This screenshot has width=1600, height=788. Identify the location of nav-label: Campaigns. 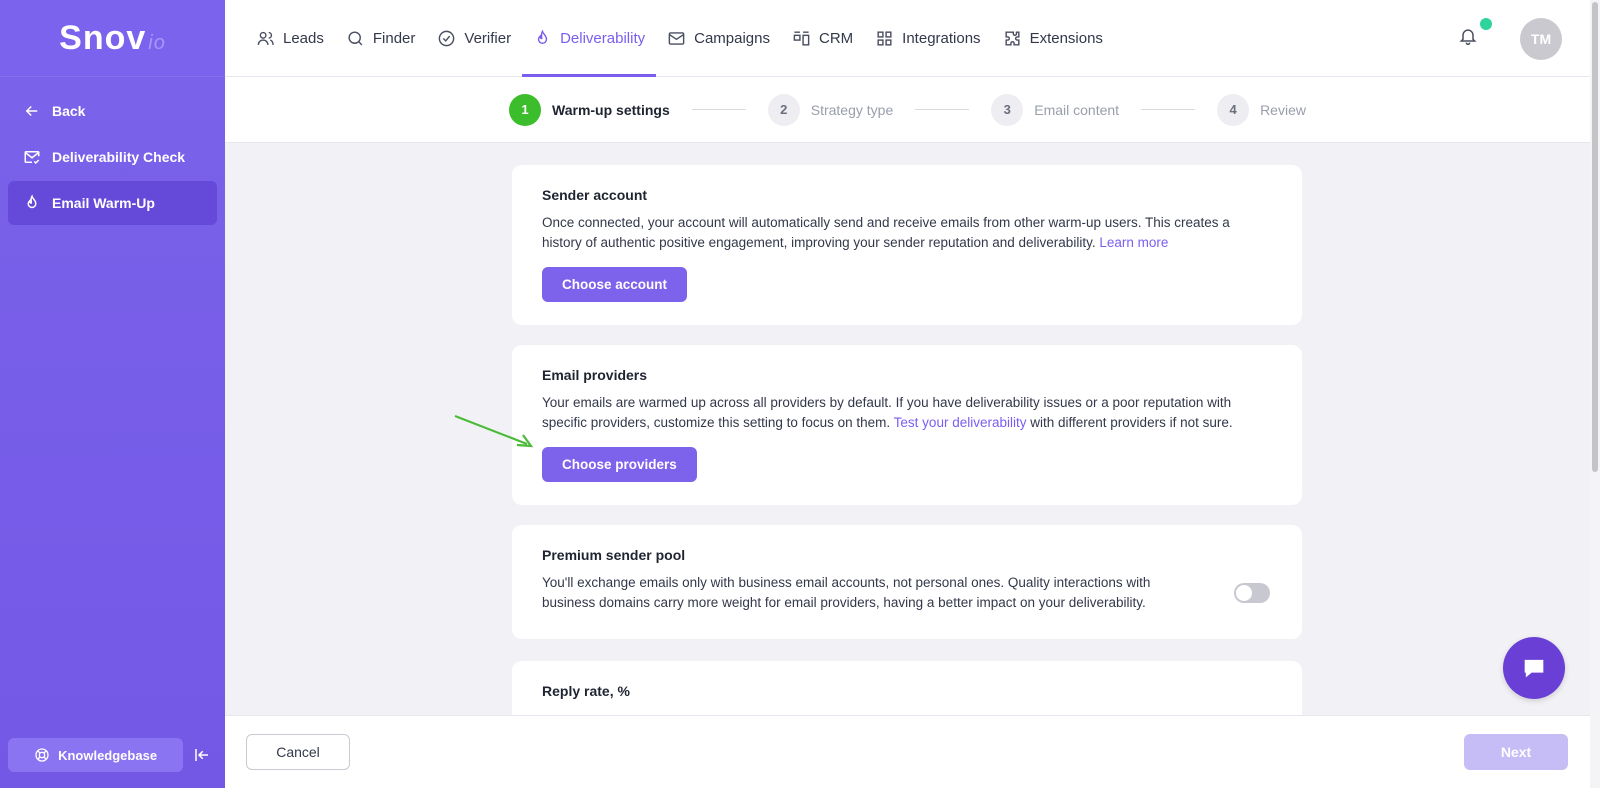
(732, 38).